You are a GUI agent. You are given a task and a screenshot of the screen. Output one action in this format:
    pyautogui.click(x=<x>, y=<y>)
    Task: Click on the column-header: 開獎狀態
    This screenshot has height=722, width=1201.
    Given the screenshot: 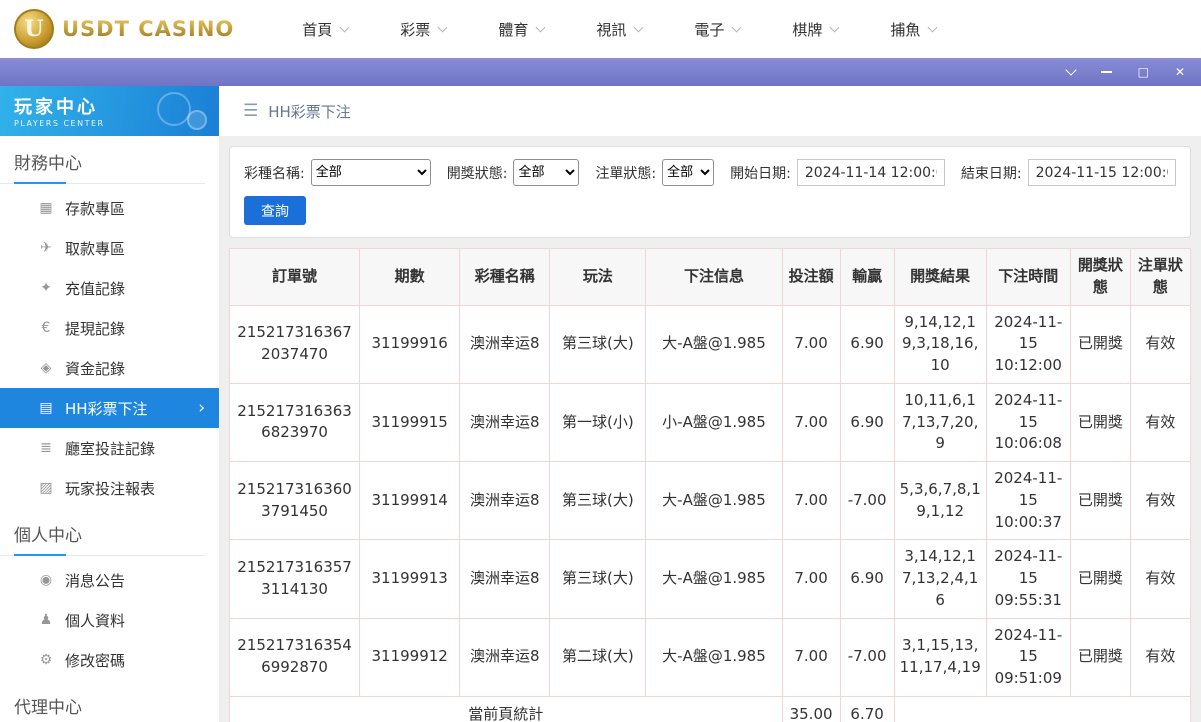 What is the action you would take?
    pyautogui.click(x=1100, y=277)
    